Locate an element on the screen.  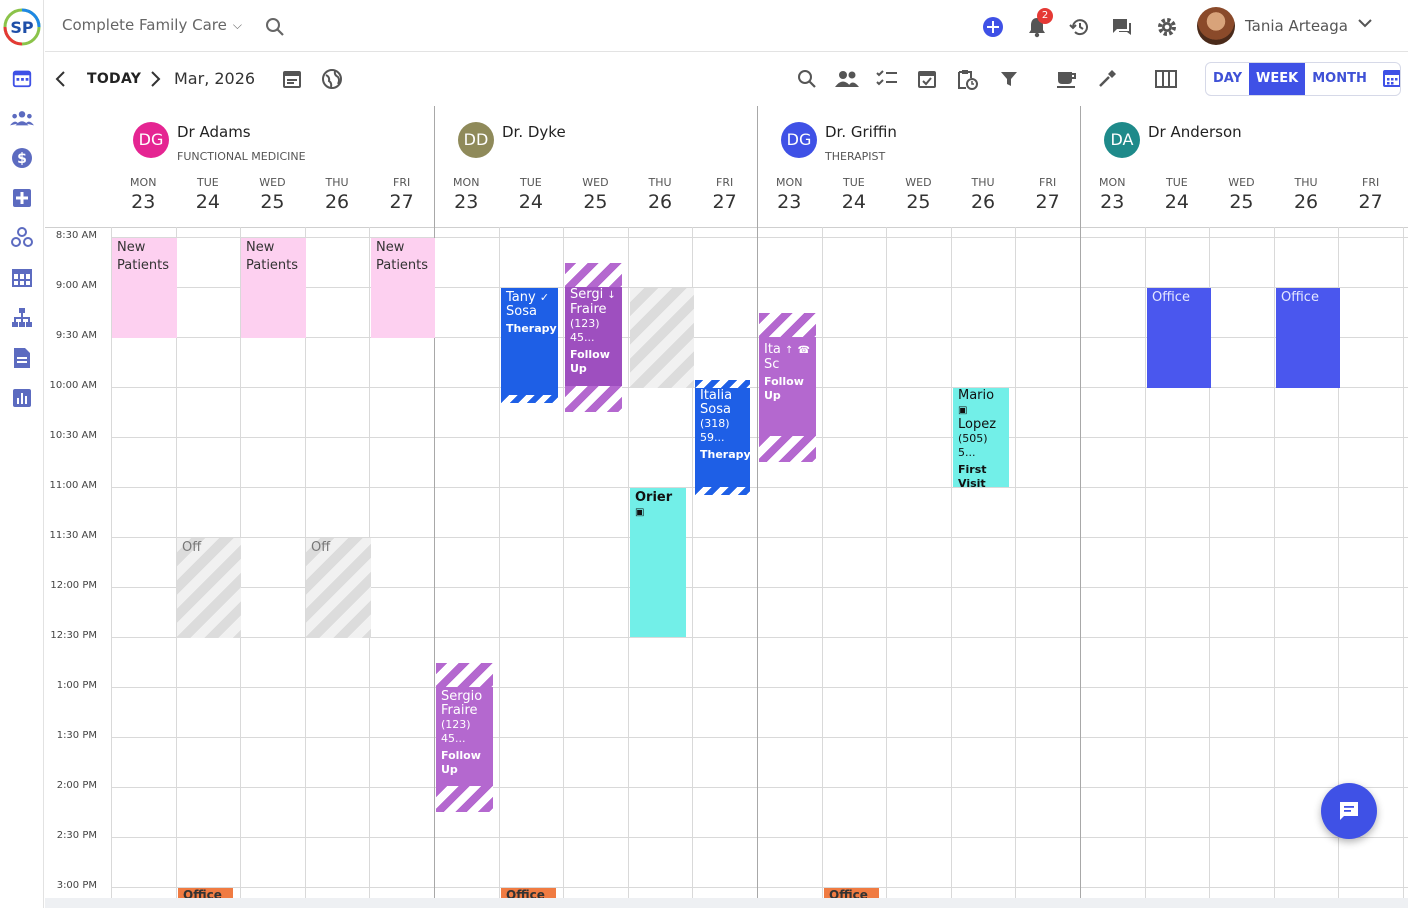
billing-icon: $ is located at coordinates (22, 158).